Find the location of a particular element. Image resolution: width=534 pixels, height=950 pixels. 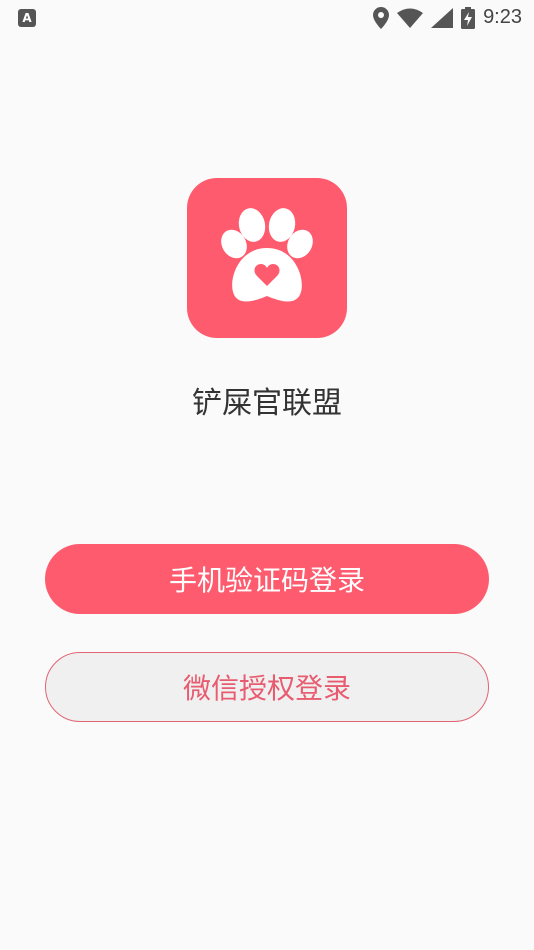

signal-icon is located at coordinates (442, 17).